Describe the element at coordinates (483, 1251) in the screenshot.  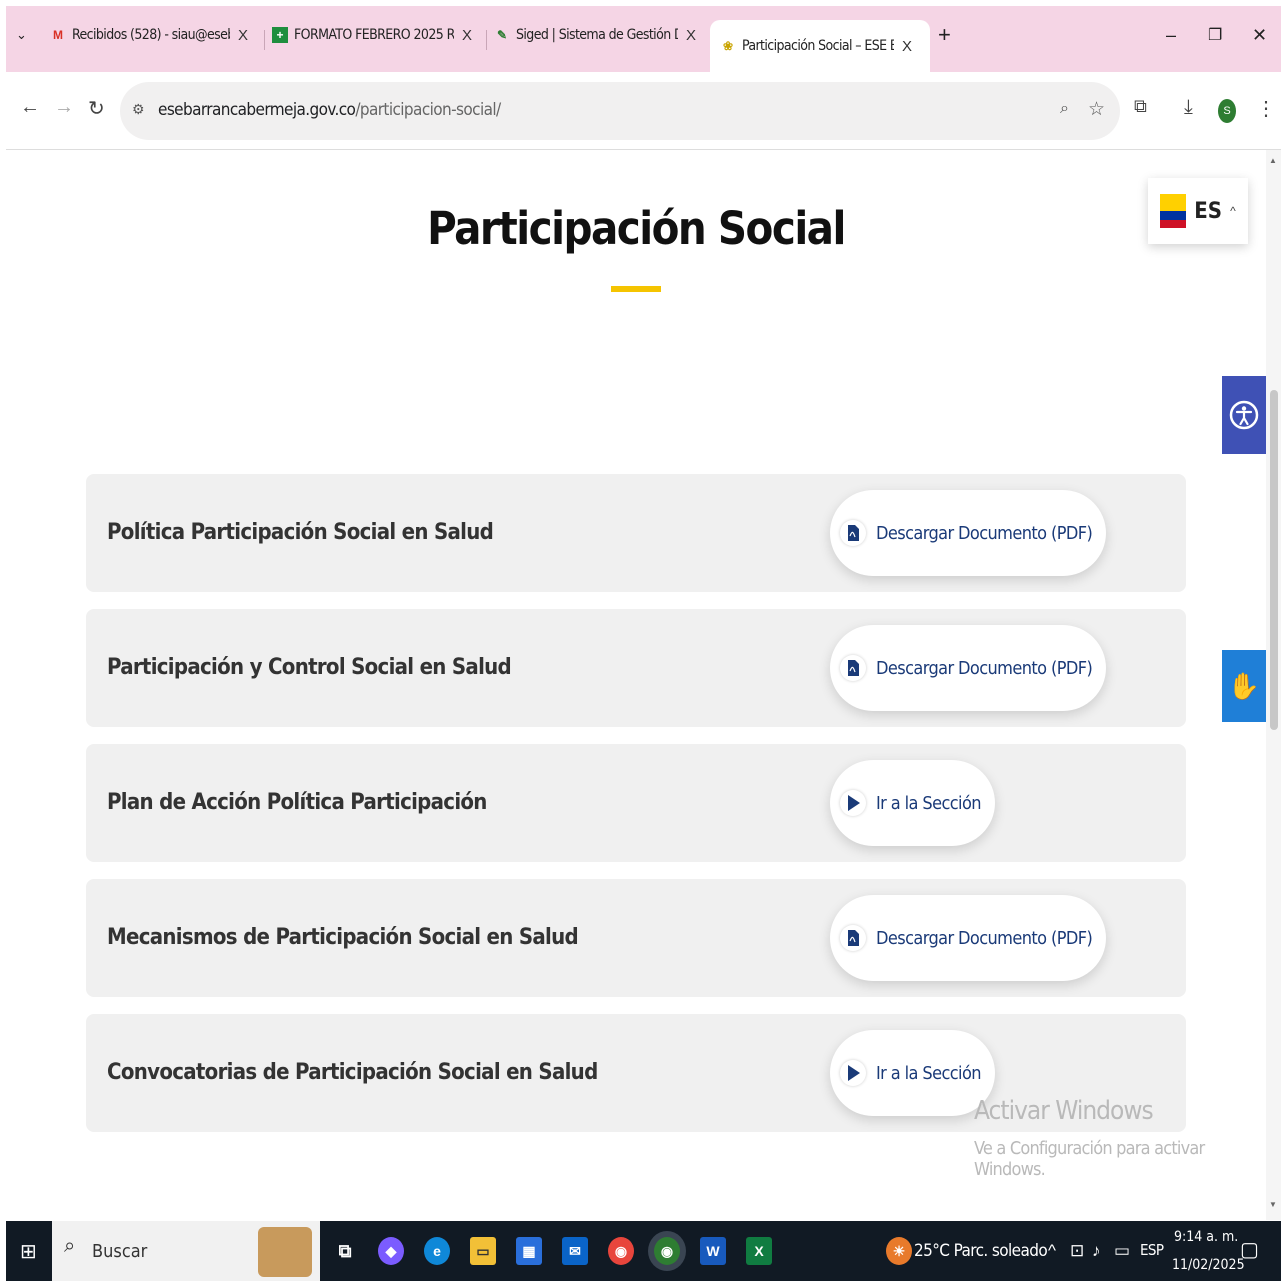
I see `file-explorer-icon: ▭` at that location.